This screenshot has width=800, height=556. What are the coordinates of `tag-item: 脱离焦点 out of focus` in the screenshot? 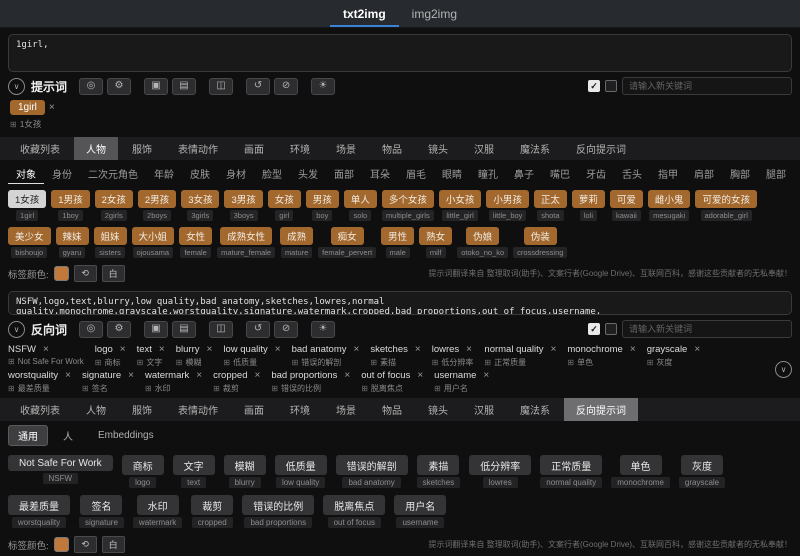 It's located at (354, 511).